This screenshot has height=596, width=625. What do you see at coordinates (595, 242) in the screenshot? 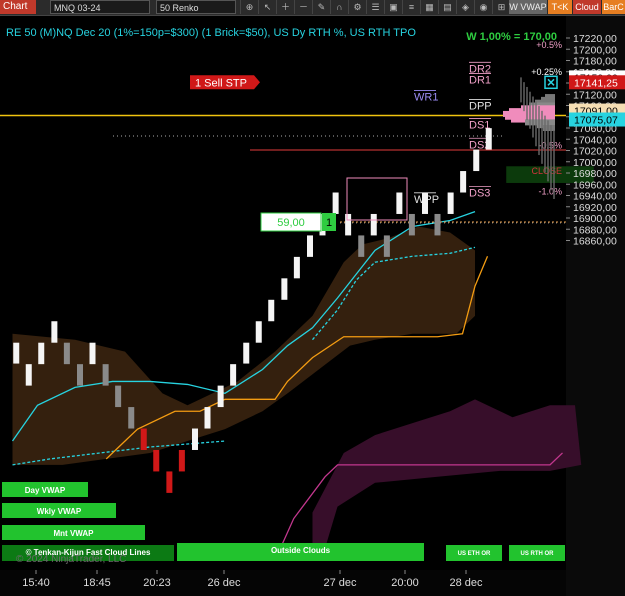
I see `y-tick-label: 16860,00` at bounding box center [595, 242].